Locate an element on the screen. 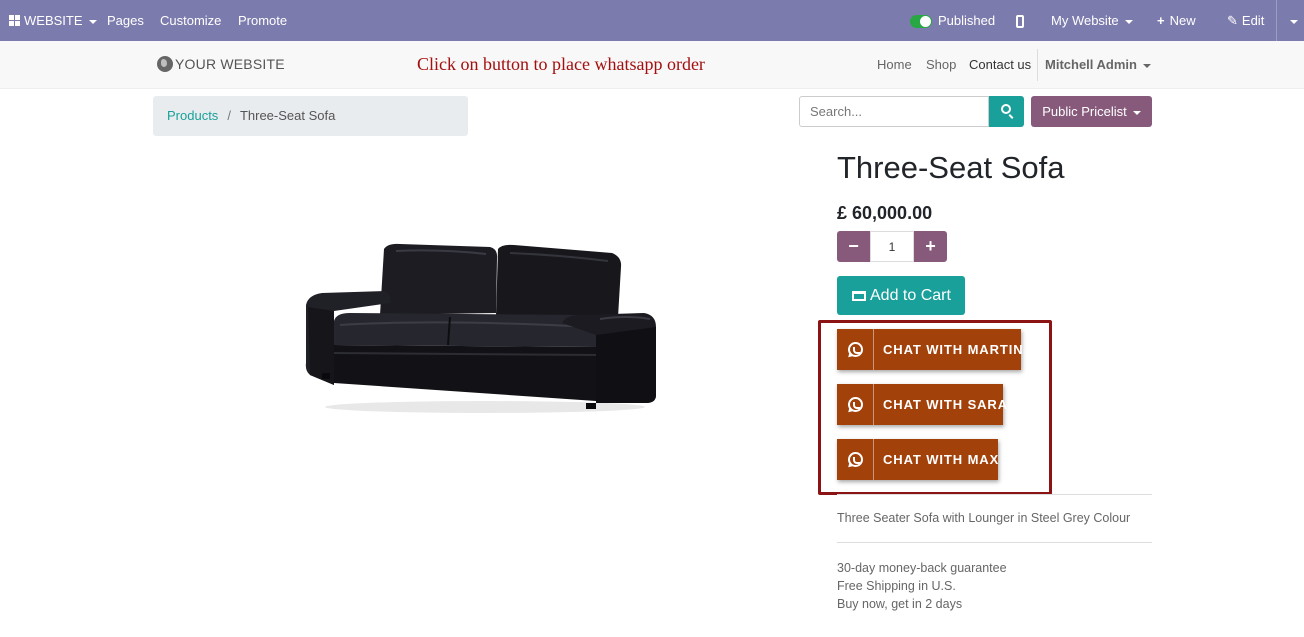 The height and width of the screenshot is (637, 1304). pages-menu: Pages is located at coordinates (125, 20).